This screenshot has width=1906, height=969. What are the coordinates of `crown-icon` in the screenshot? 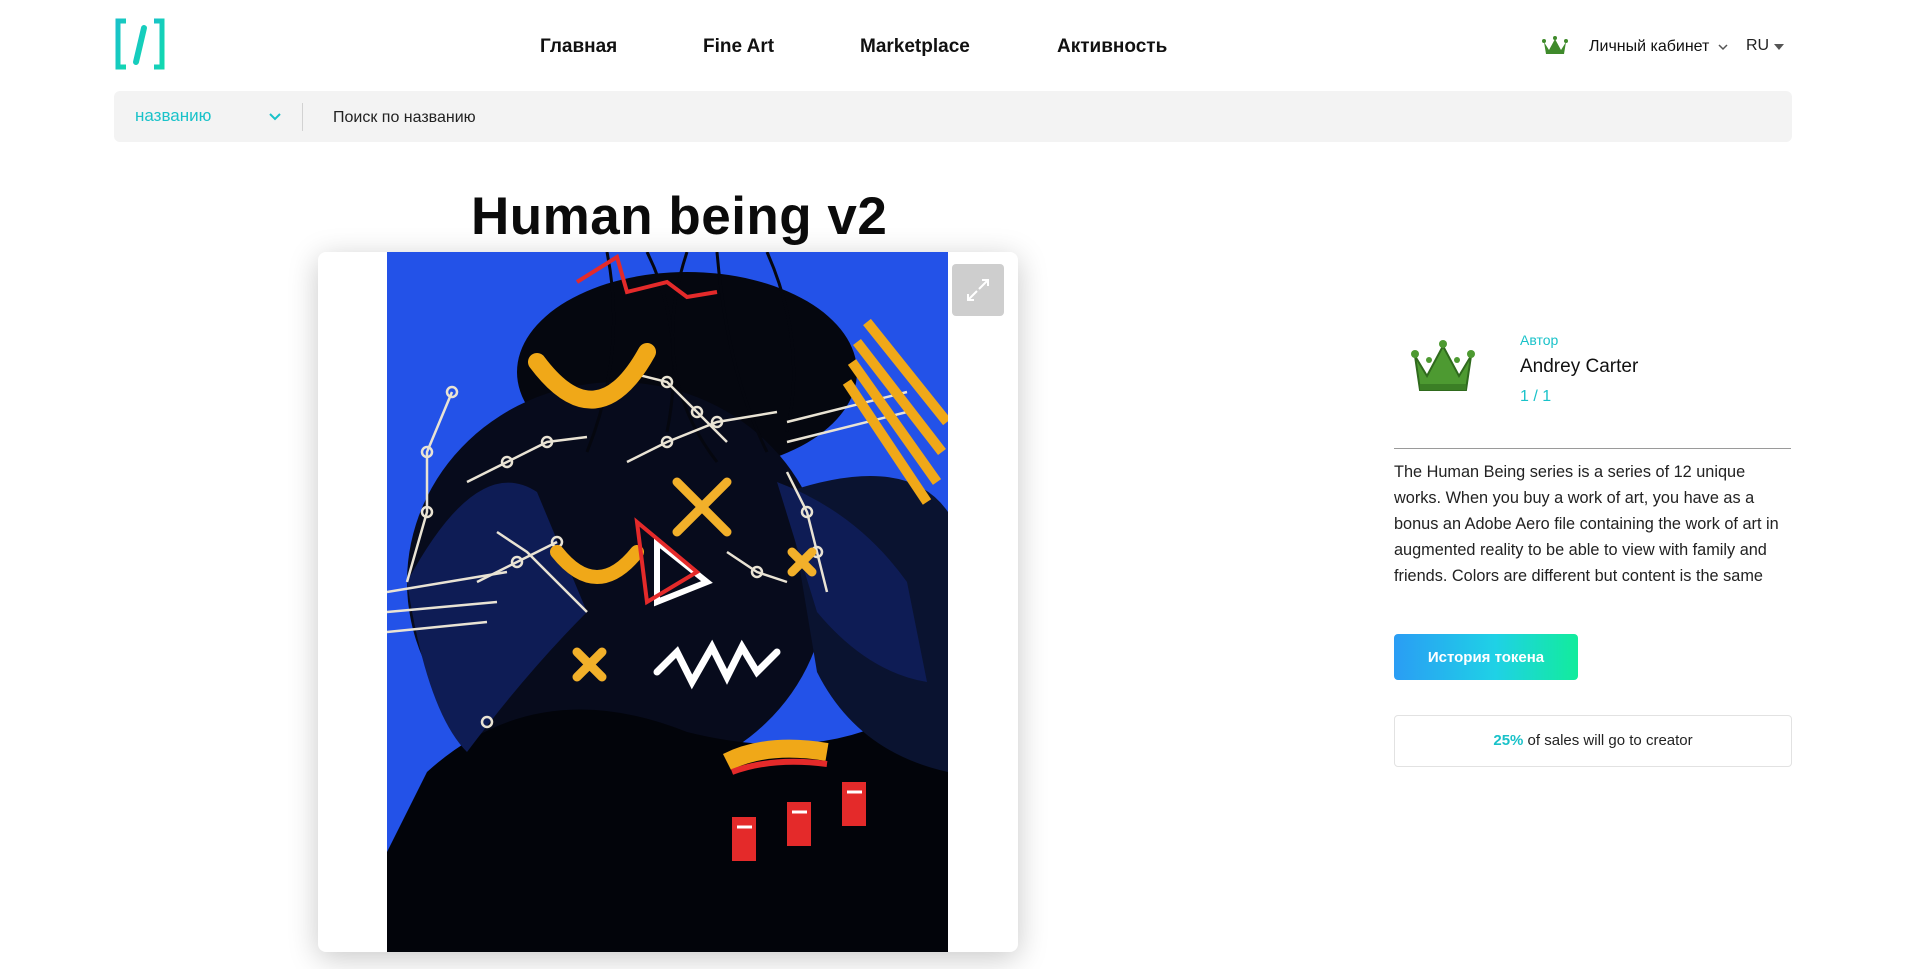 It's located at (1555, 45).